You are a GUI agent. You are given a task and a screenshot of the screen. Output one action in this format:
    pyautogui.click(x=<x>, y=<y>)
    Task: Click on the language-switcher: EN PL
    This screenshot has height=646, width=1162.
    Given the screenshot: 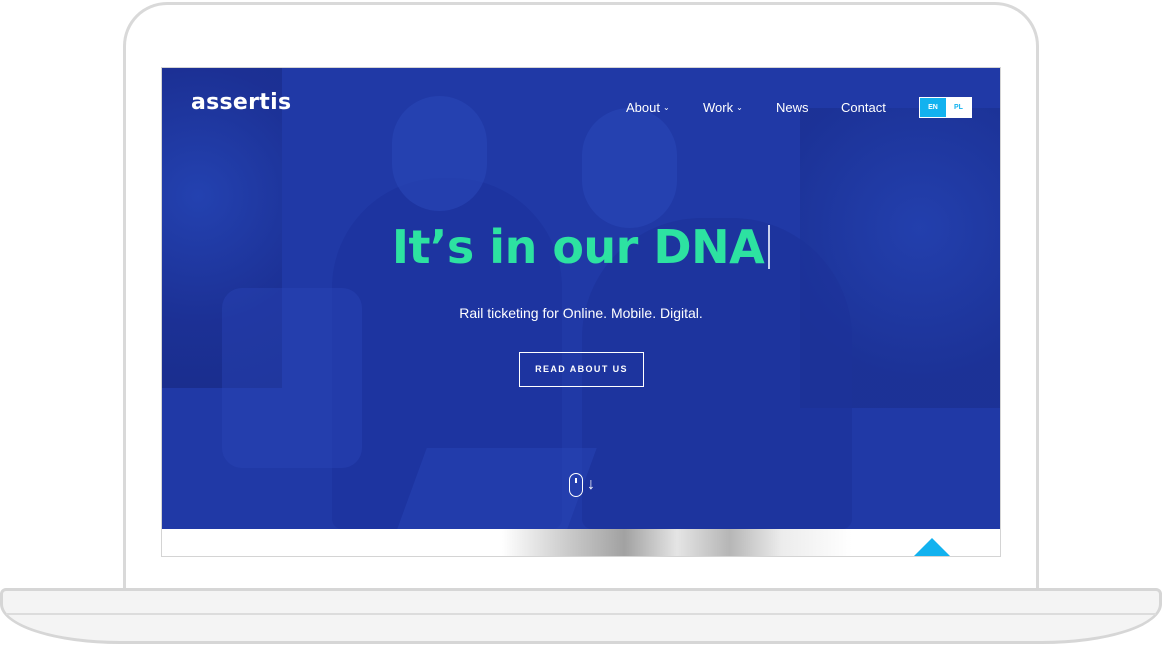 What is the action you would take?
    pyautogui.click(x=945, y=107)
    